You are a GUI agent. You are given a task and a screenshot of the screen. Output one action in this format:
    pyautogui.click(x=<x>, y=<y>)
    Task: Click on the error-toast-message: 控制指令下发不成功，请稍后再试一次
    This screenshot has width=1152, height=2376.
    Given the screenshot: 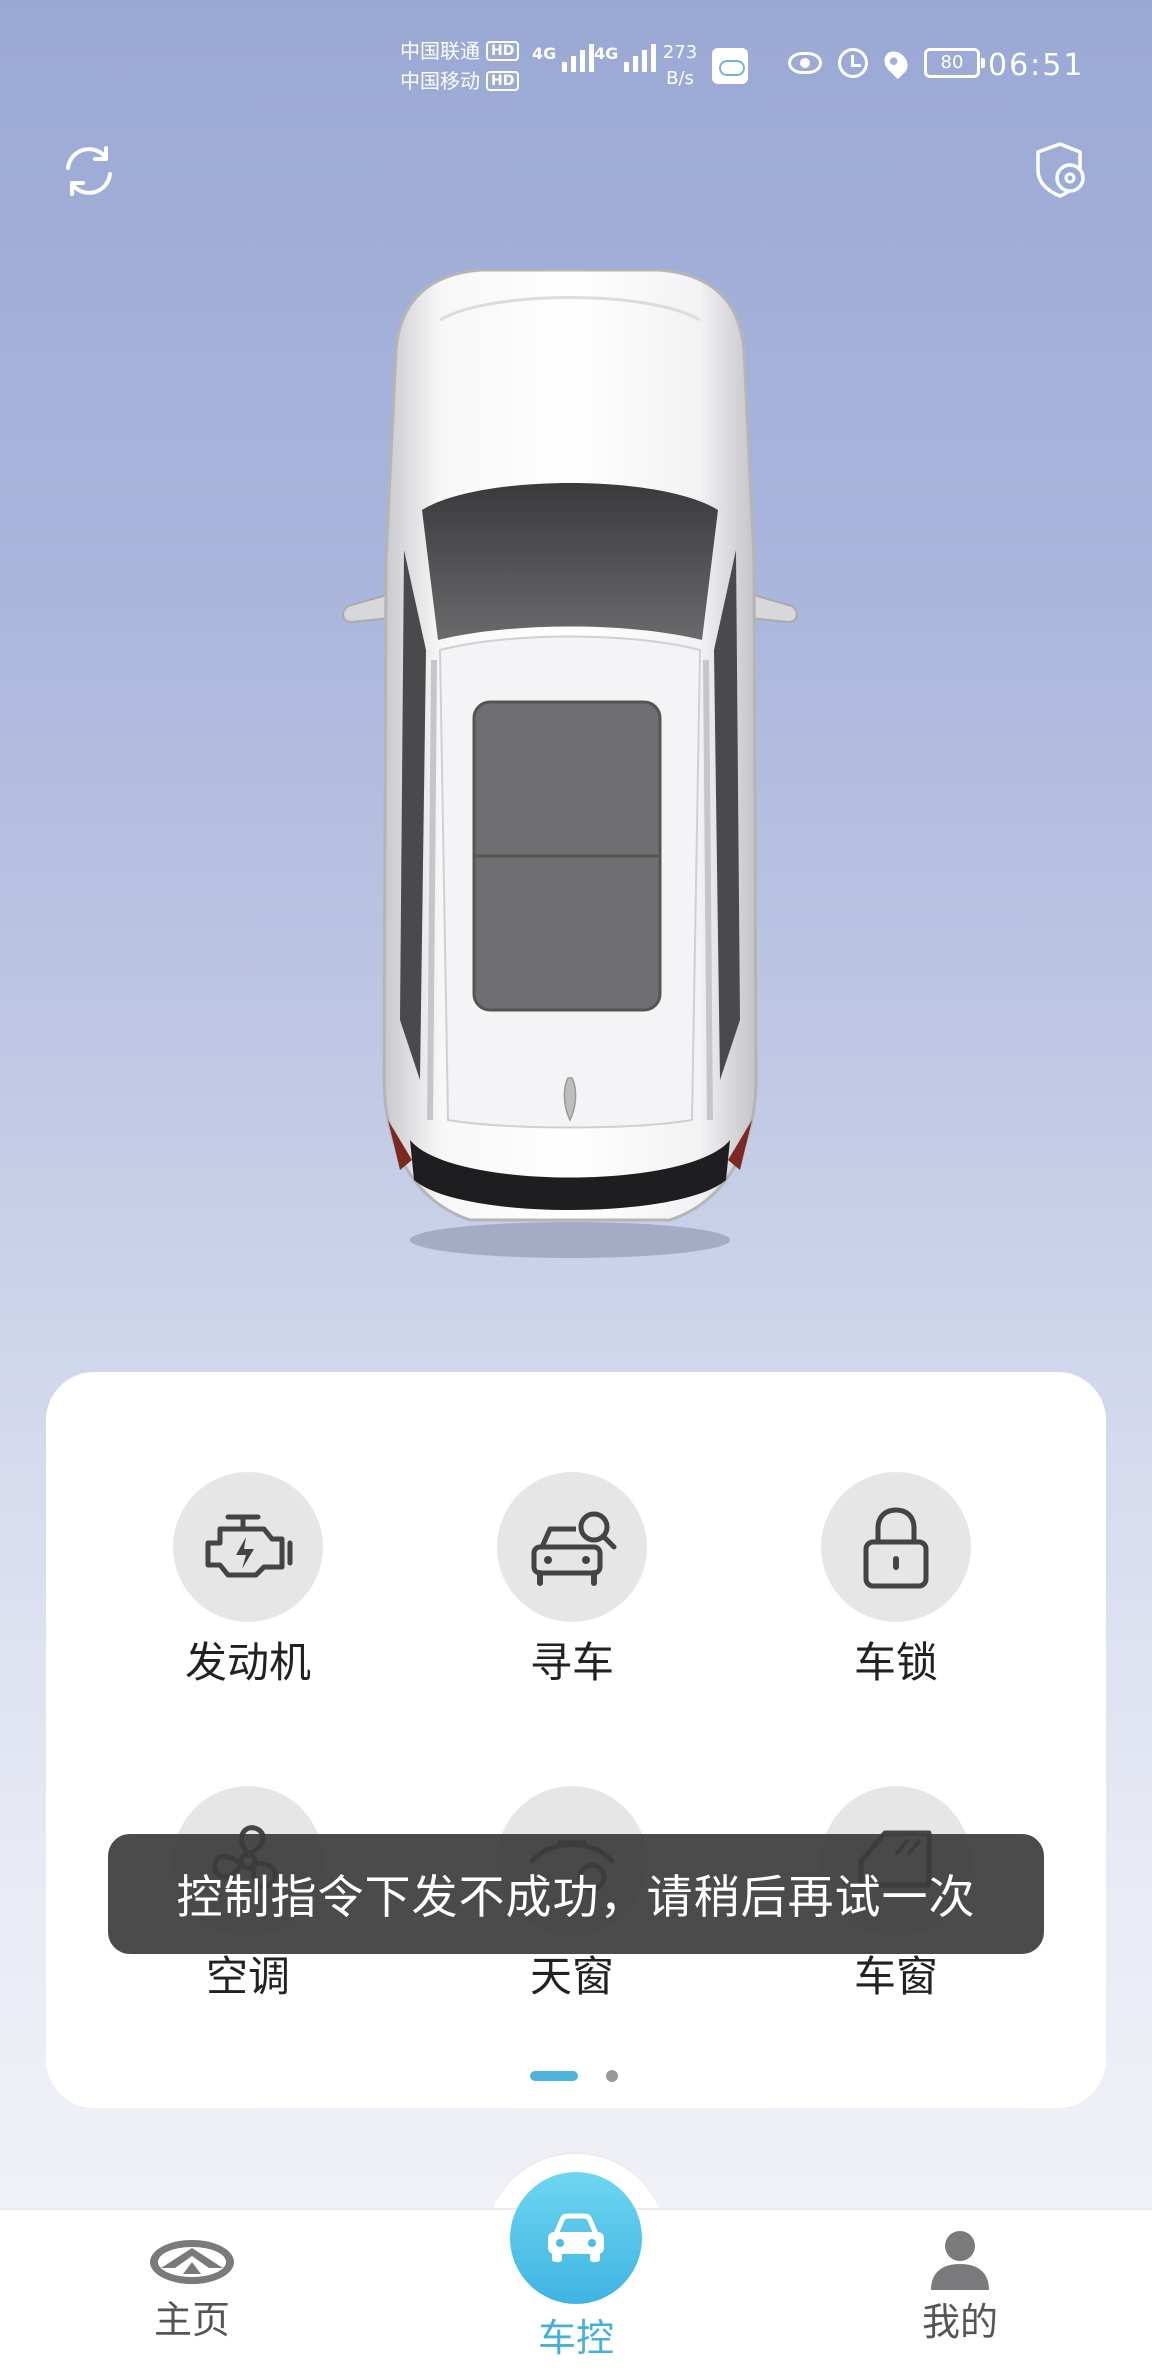 What is the action you would take?
    pyautogui.click(x=576, y=1897)
    